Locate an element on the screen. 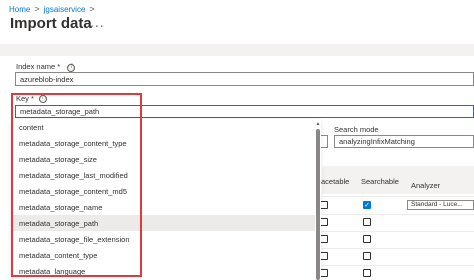  key-label-text: Key is located at coordinates (22, 98).